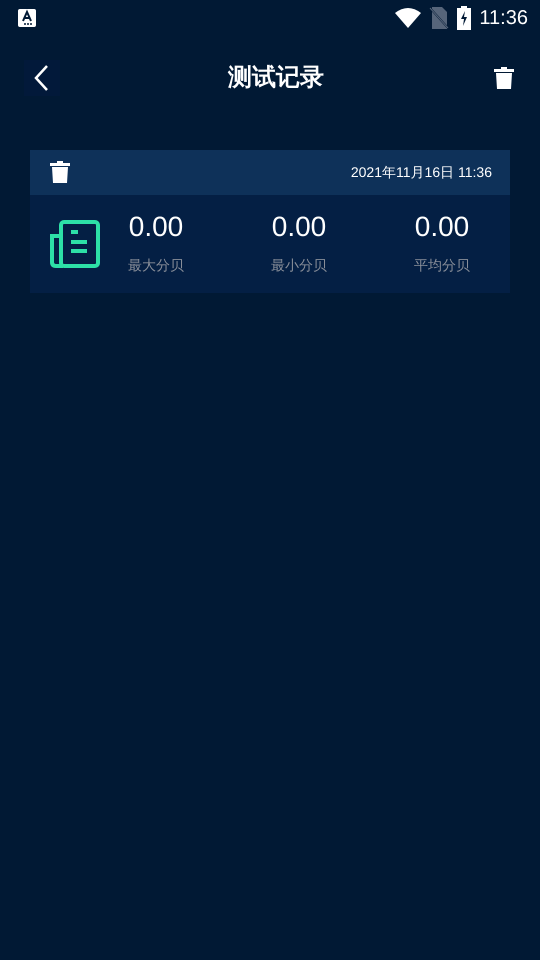 The height and width of the screenshot is (960, 540). Describe the element at coordinates (439, 18) in the screenshot. I see `no-sim-icon` at that location.